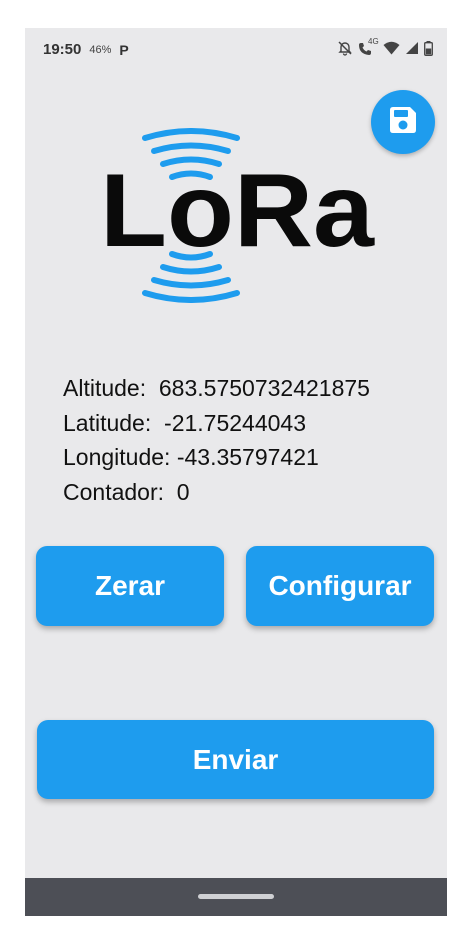  Describe the element at coordinates (340, 586) in the screenshot. I see `configurar-button: Configurar` at that location.